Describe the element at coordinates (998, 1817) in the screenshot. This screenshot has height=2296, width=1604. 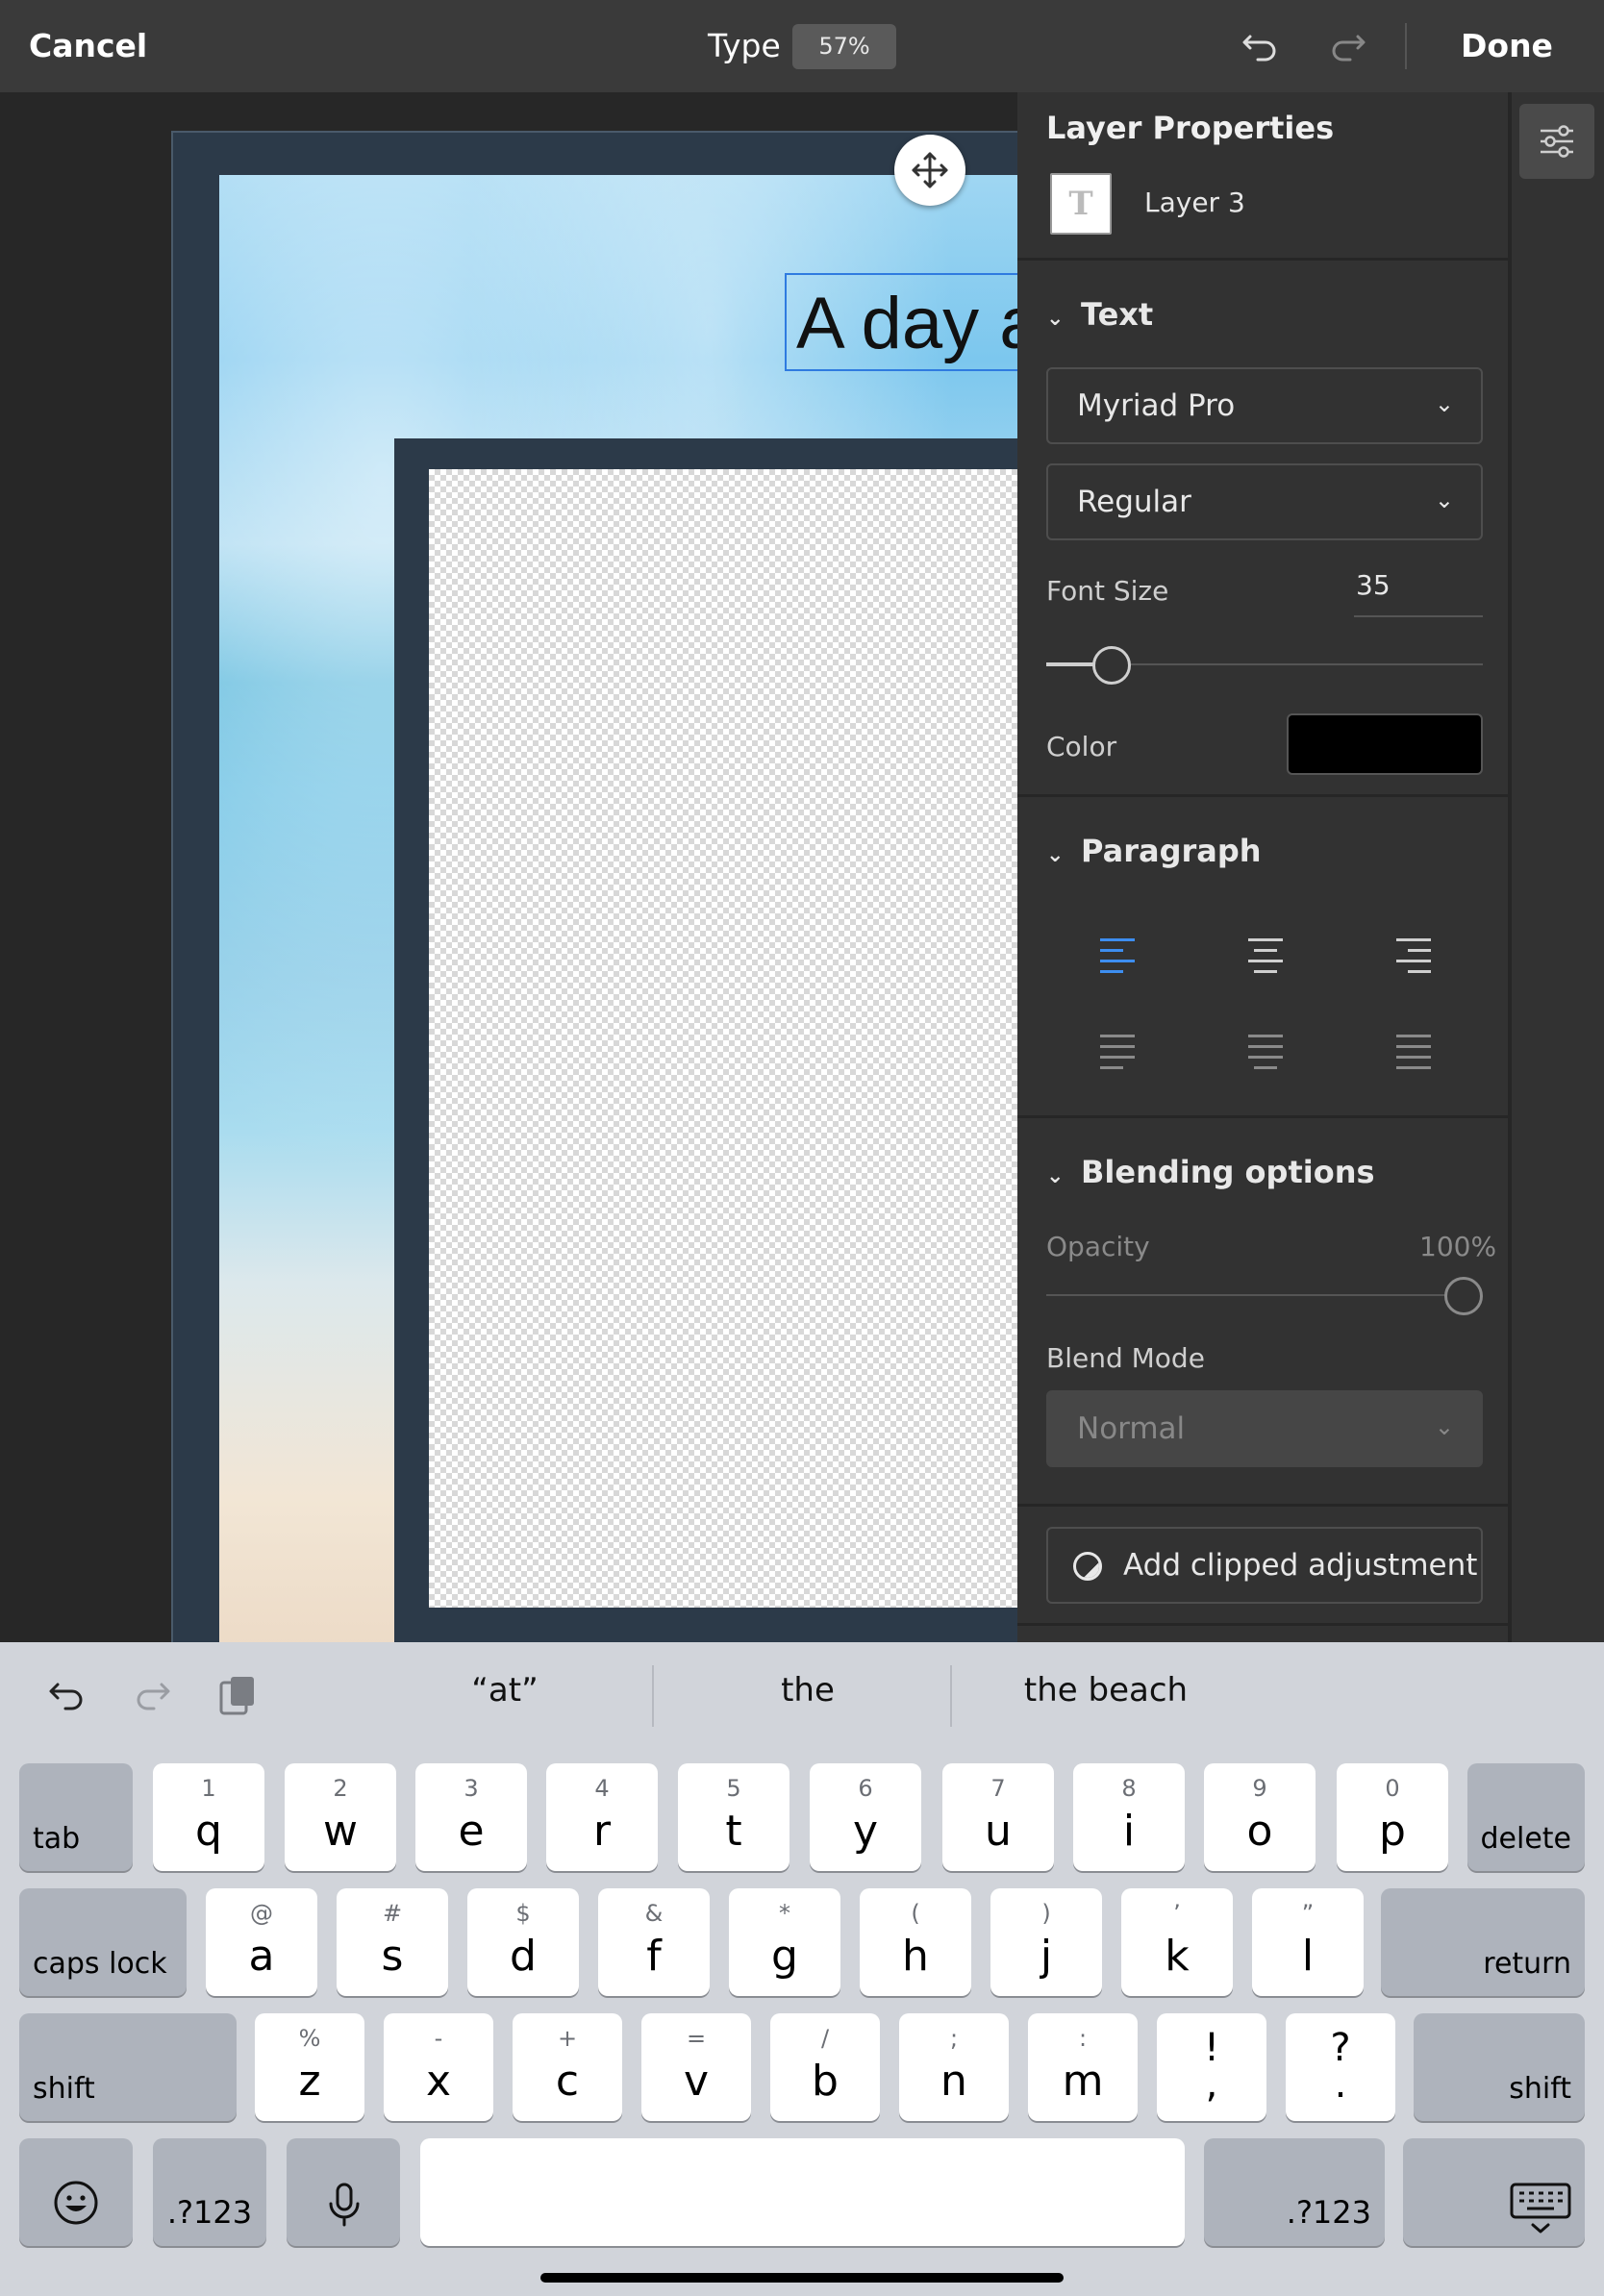
I see `key-u: 7u` at that location.